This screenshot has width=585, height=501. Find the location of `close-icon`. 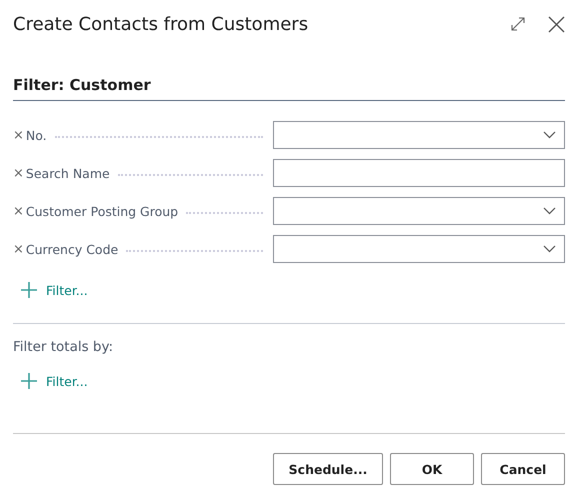

close-icon is located at coordinates (556, 24).